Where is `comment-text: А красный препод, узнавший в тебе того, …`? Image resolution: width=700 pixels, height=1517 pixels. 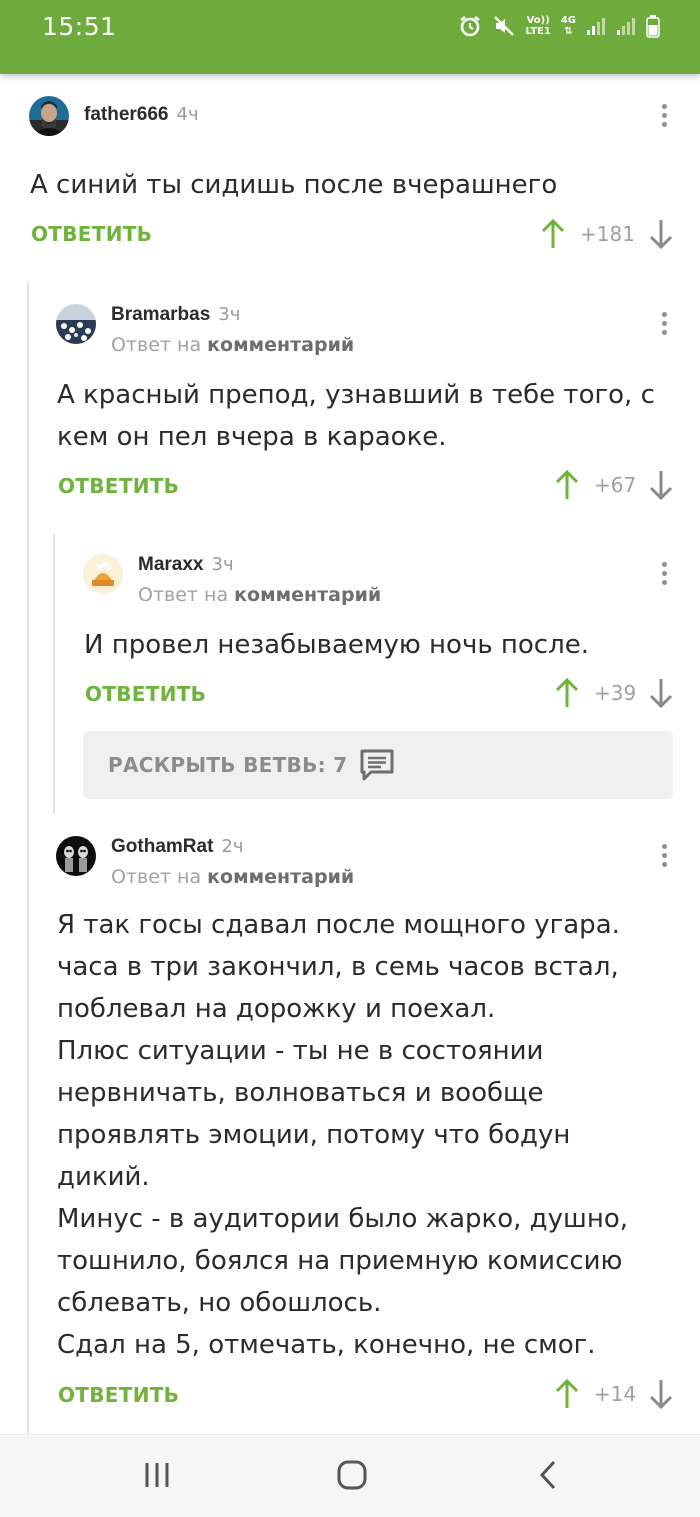 comment-text: А красный препод, узнавший в тебе того, … is located at coordinates (356, 416).